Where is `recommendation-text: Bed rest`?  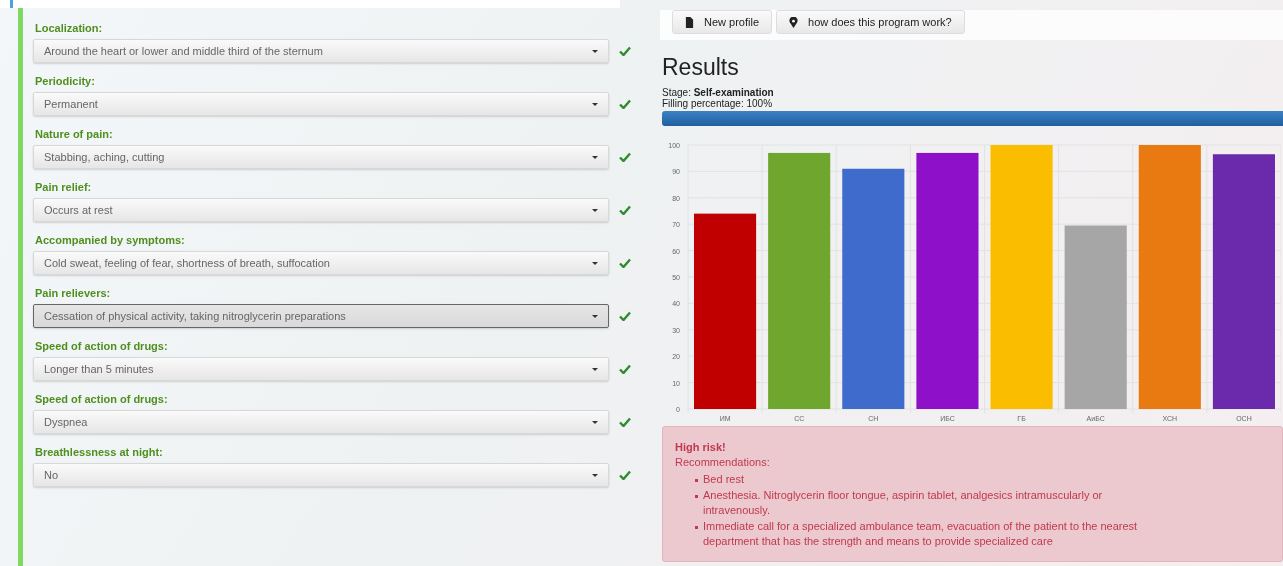
recommendation-text: Bed rest is located at coordinates (723, 479).